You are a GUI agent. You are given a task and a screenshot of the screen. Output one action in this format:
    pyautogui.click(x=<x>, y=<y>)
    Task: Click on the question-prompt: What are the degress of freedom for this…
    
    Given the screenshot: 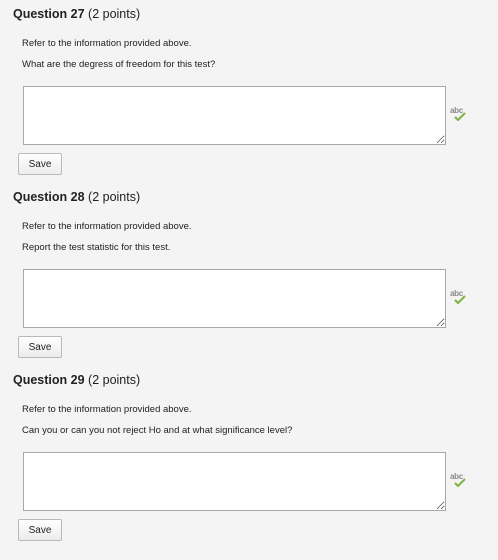 What is the action you would take?
    pyautogui.click(x=119, y=64)
    